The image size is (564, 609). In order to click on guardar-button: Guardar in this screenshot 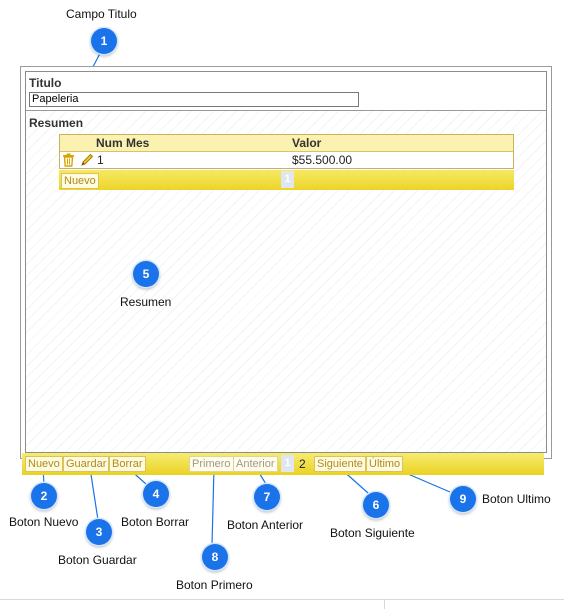, I will do `click(86, 464)`.